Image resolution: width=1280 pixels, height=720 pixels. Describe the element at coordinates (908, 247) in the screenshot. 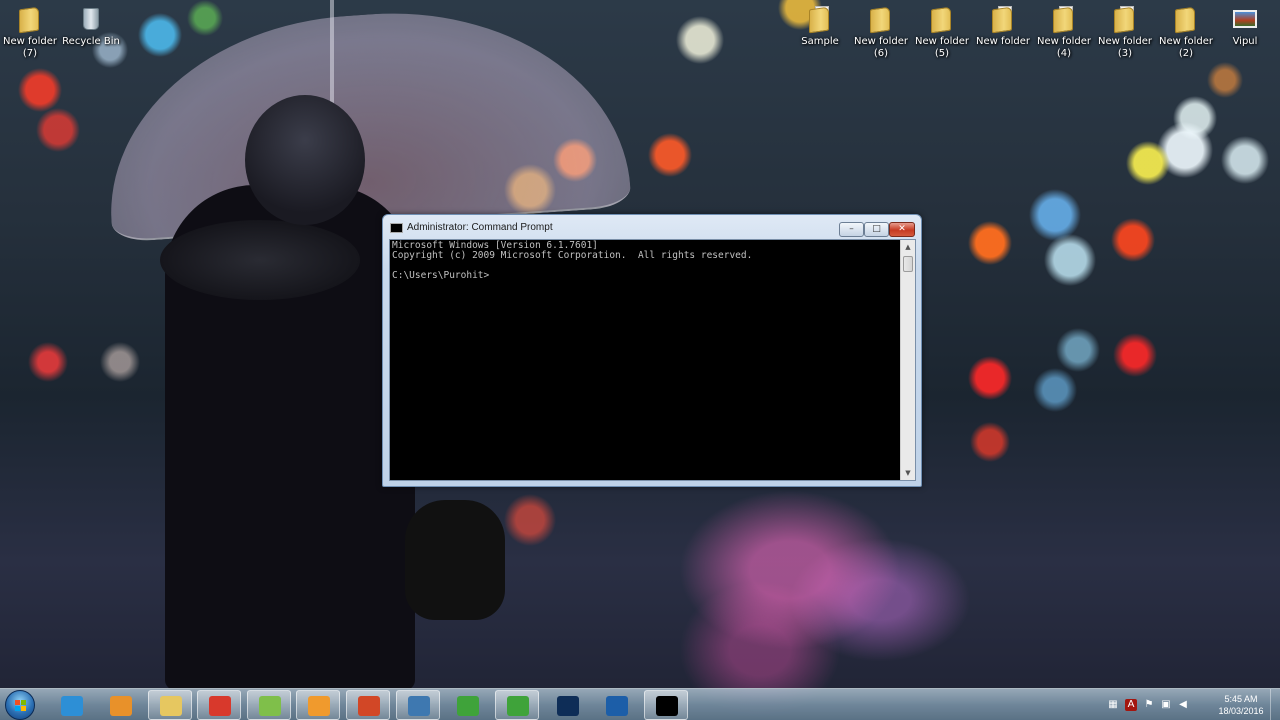

I see `scroll-up-arrow-icon: ▲` at that location.